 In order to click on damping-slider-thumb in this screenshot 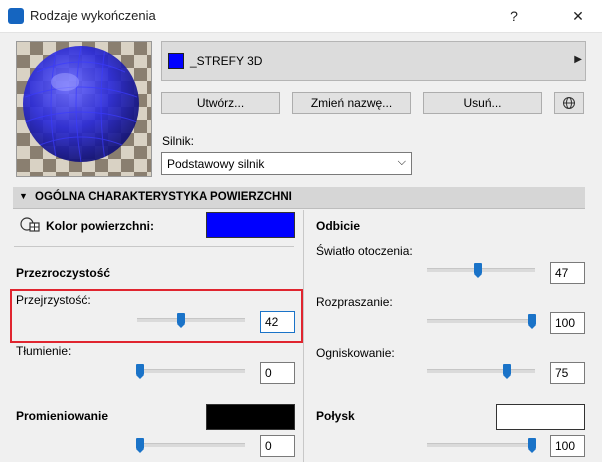, I will do `click(140, 371)`.